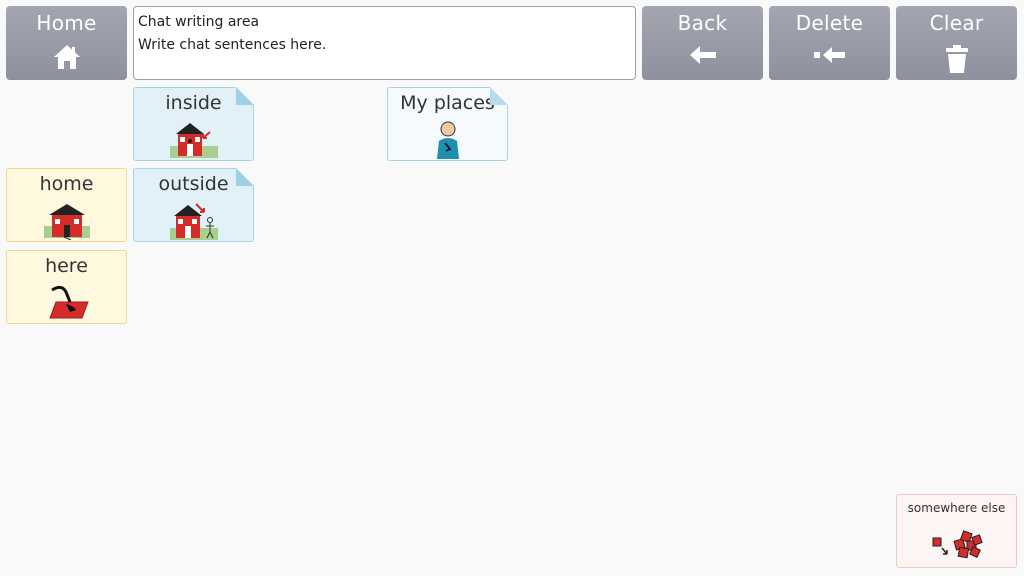  What do you see at coordinates (956, 43) in the screenshot?
I see `clear-button: Clear` at bounding box center [956, 43].